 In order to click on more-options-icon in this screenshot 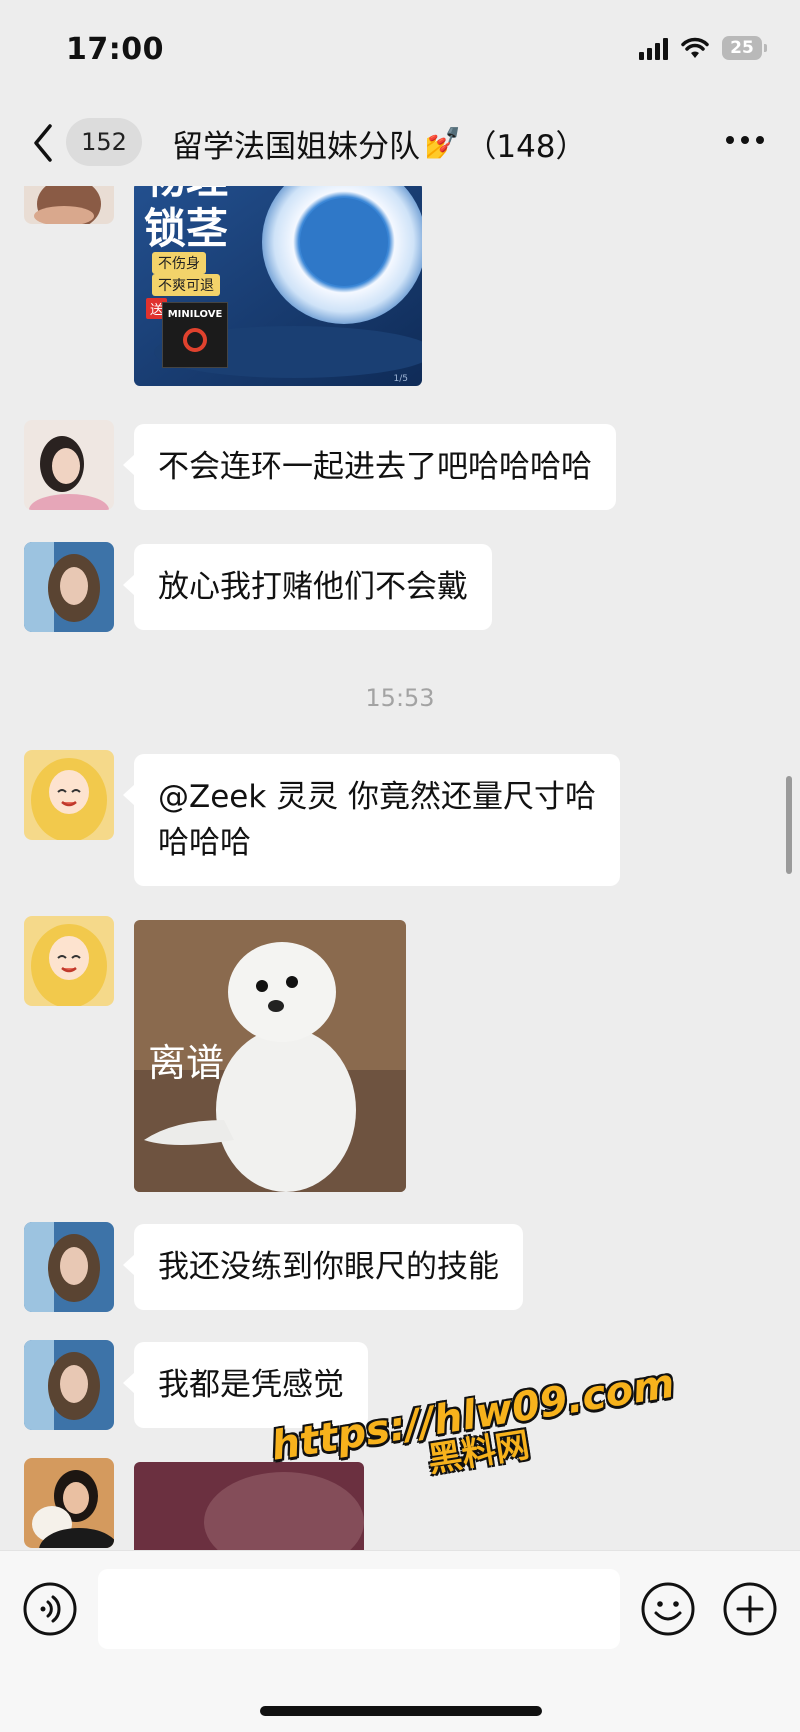, I will do `click(745, 140)`.